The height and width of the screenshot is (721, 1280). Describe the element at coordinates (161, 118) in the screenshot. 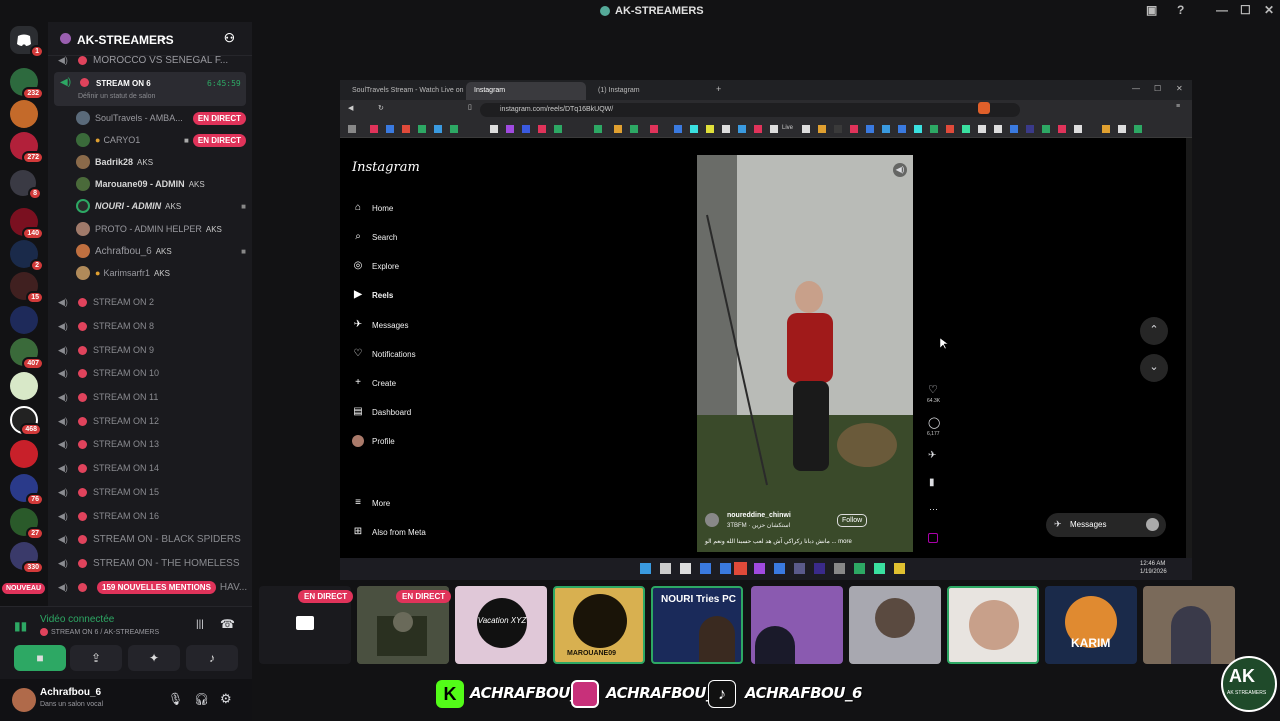

I see `voice-user: SoulTravels - AMBA... EN DIRECT` at that location.